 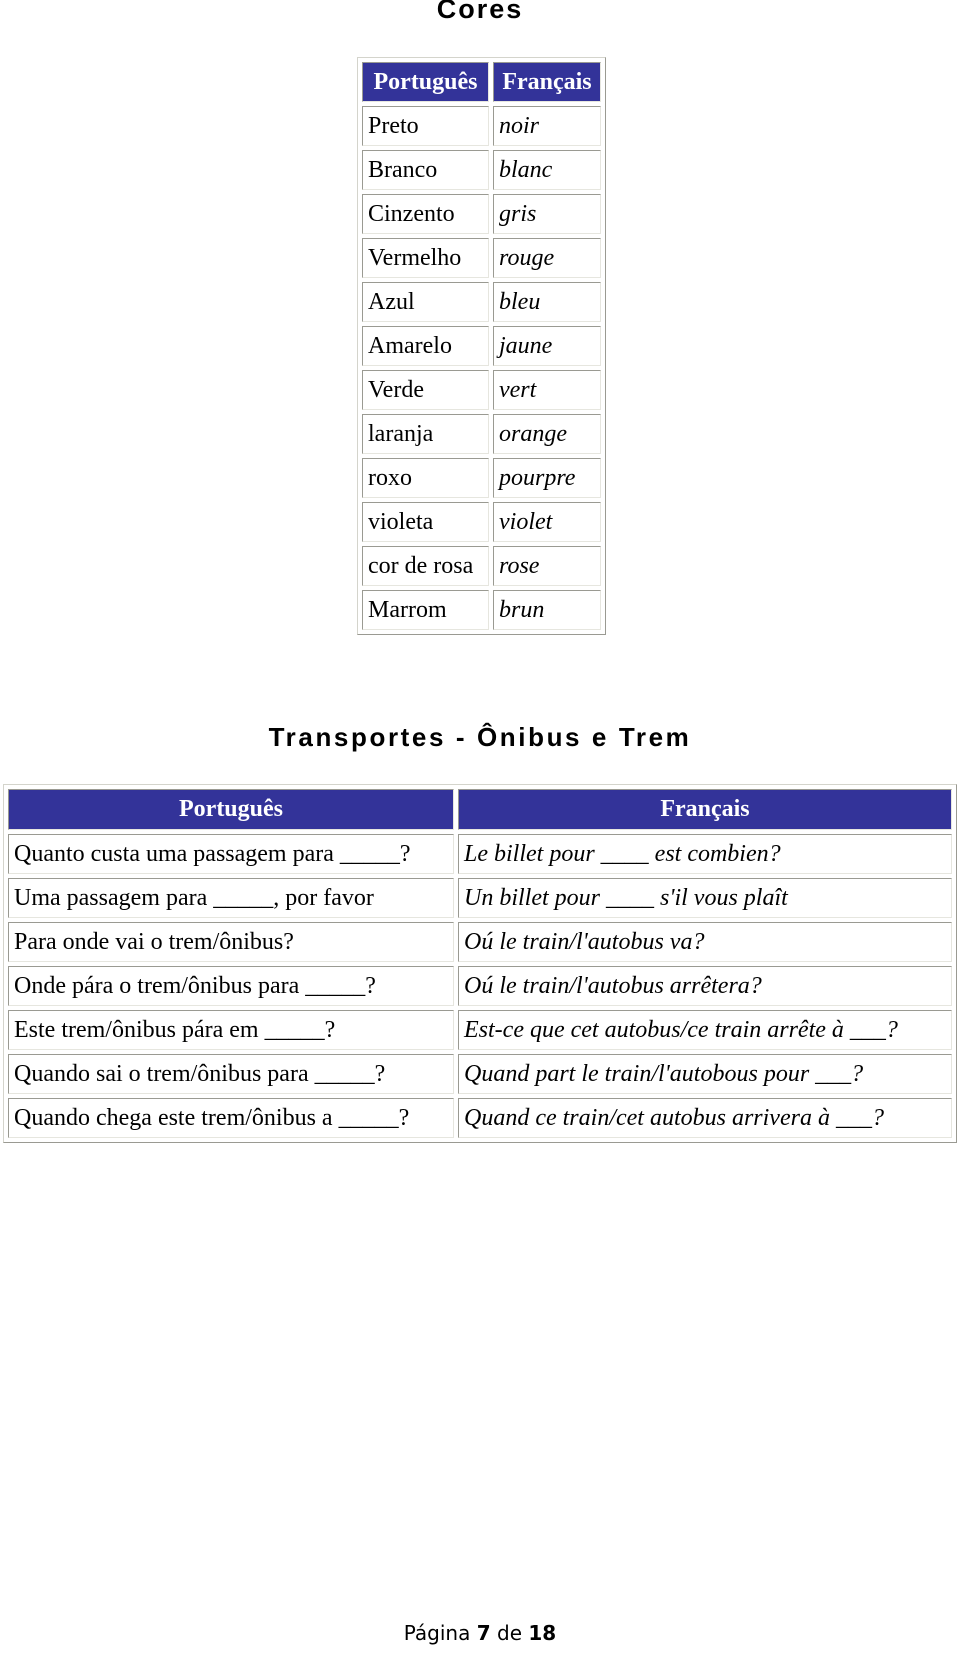 I want to click on section-title-colors: Cores, so click(x=480, y=12).